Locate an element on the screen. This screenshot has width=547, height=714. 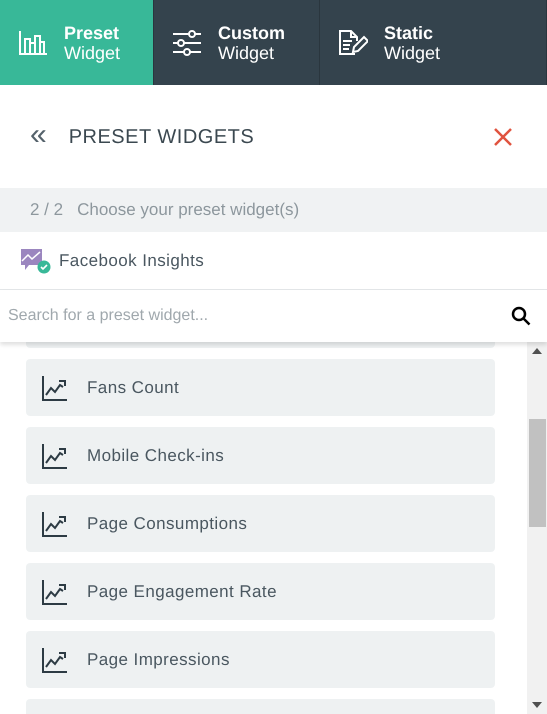
sliders-icon is located at coordinates (187, 43).